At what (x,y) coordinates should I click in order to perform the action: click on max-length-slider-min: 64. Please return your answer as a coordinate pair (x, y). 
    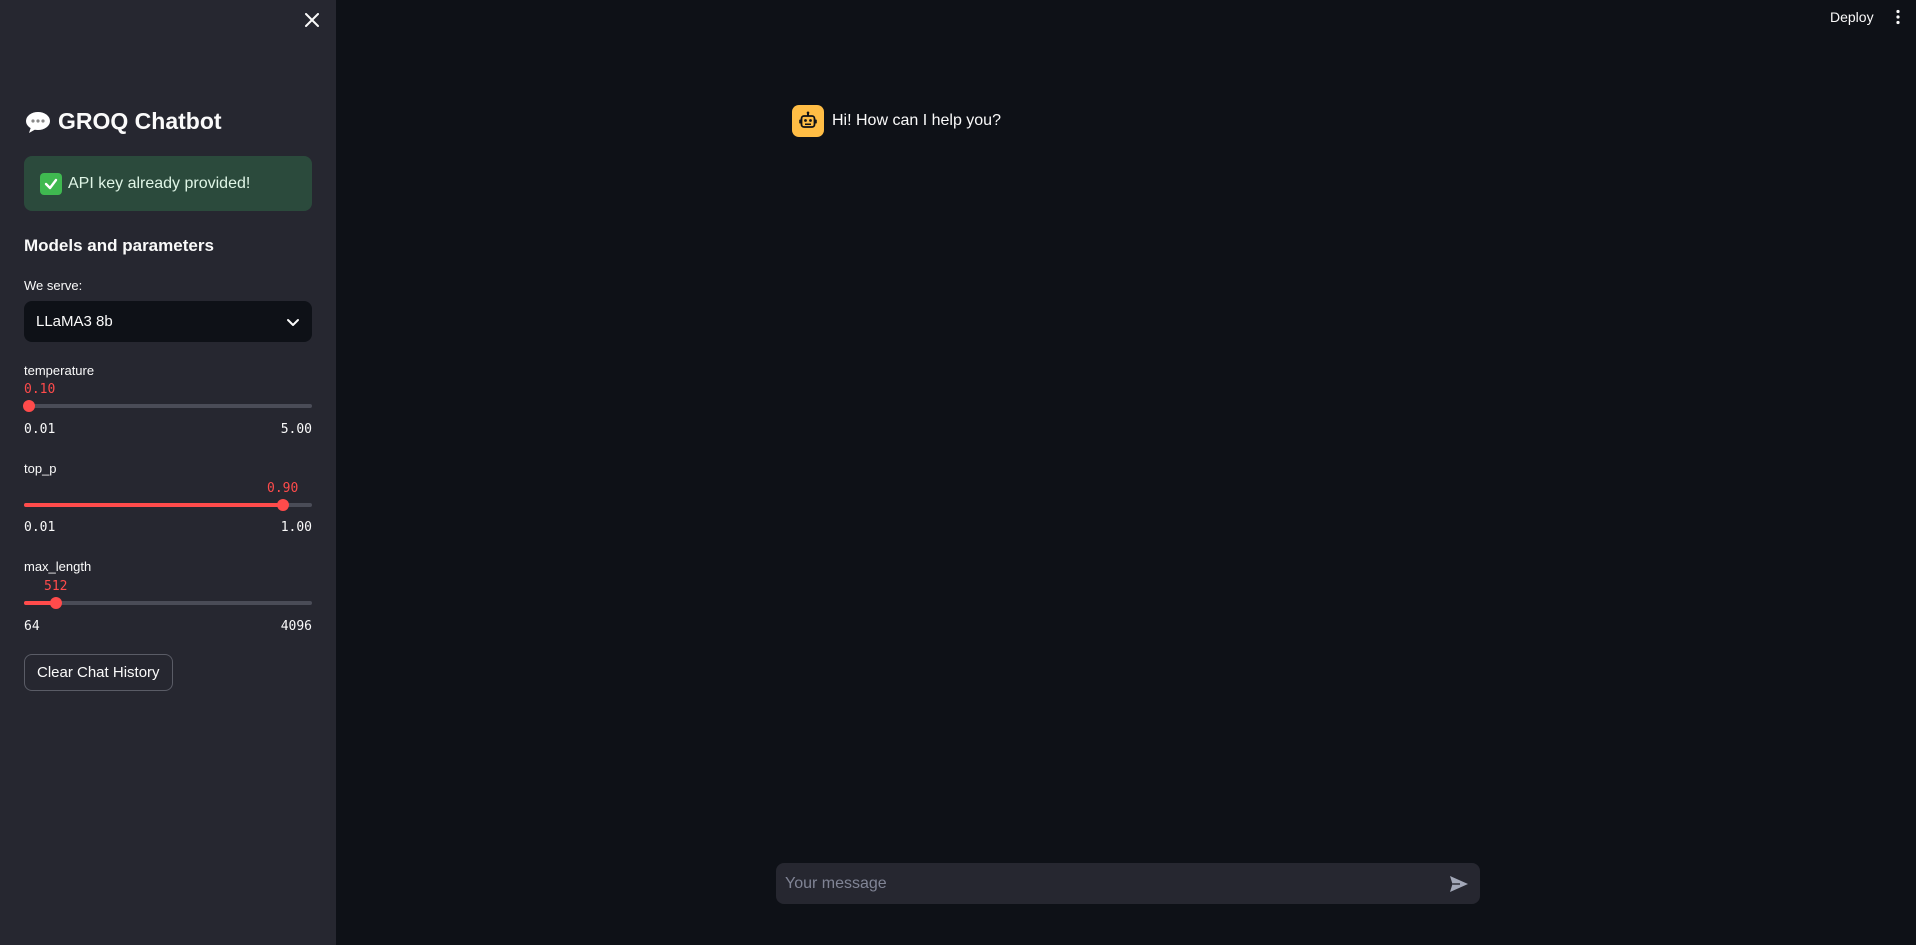
    Looking at the image, I should click on (32, 626).